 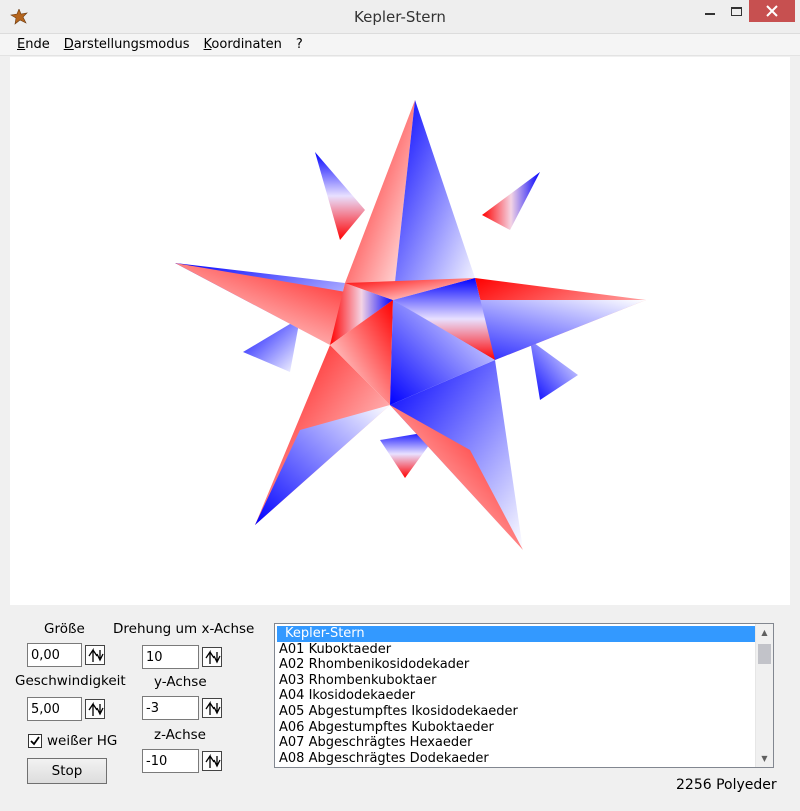 I want to click on close-button, so click(x=772, y=11).